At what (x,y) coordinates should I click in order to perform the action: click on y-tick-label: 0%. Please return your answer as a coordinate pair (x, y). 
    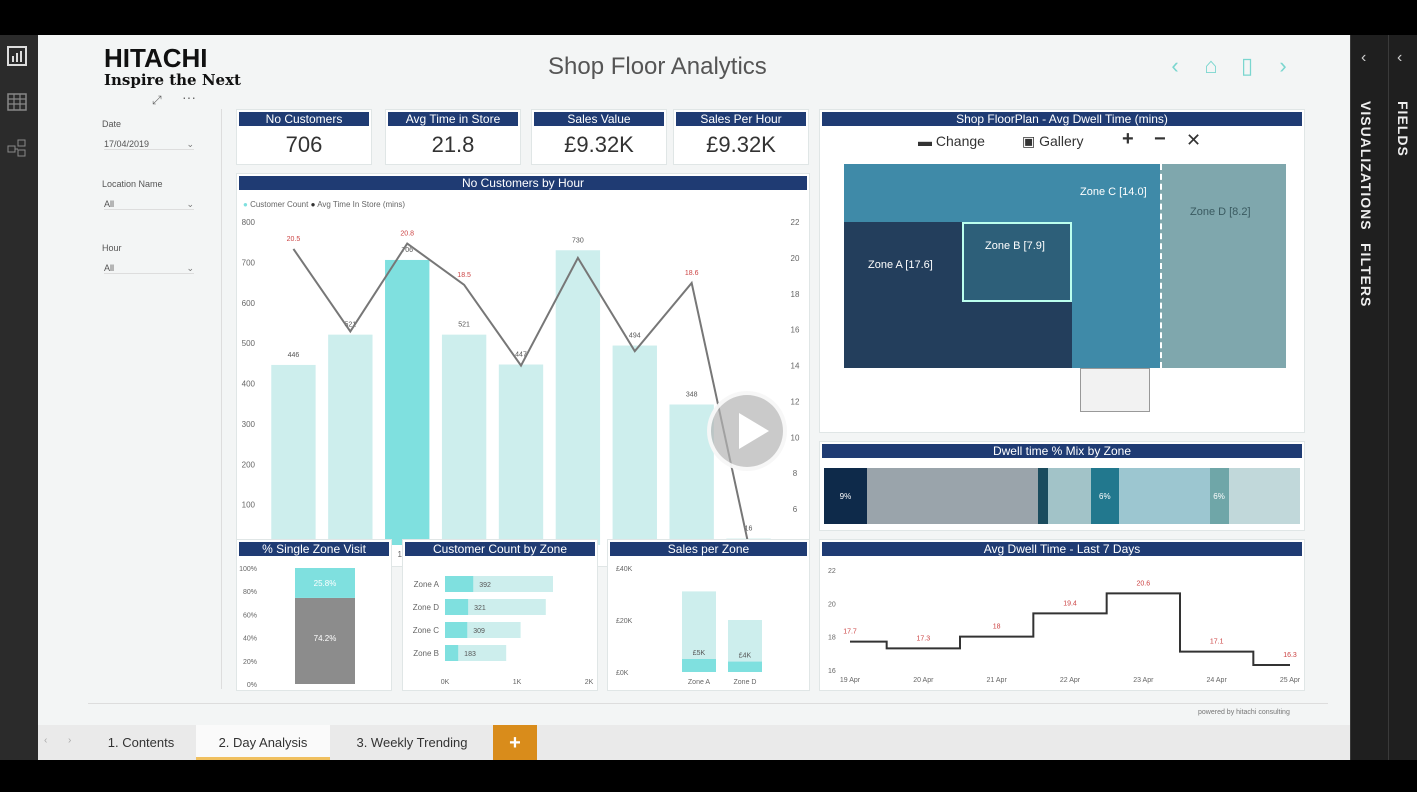
    Looking at the image, I should click on (252, 685).